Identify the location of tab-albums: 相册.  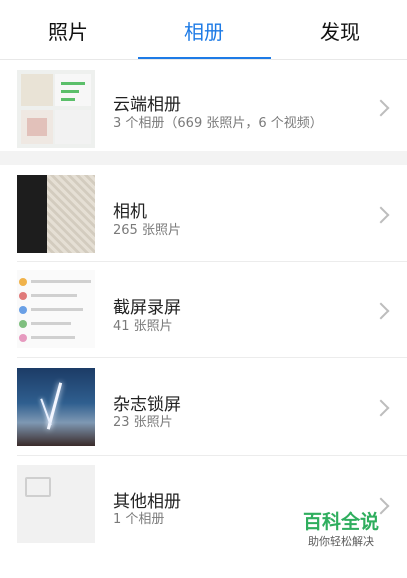
(204, 29).